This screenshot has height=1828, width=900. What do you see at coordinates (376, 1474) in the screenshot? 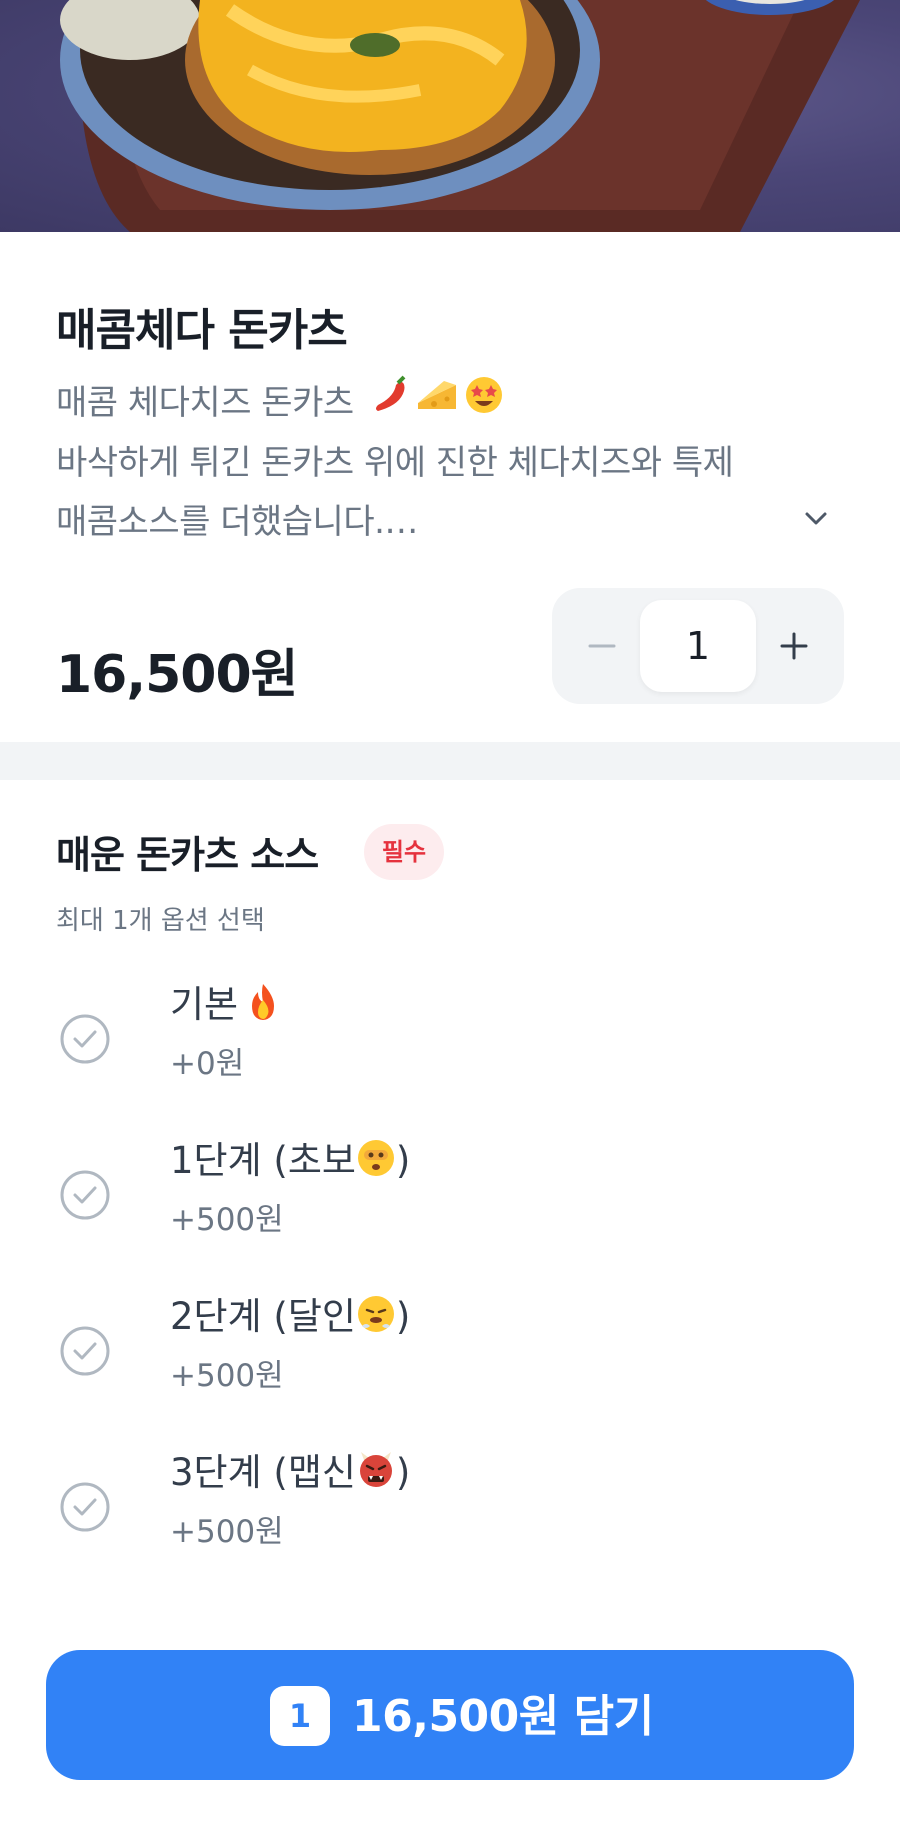
I see `ogre-icon` at bounding box center [376, 1474].